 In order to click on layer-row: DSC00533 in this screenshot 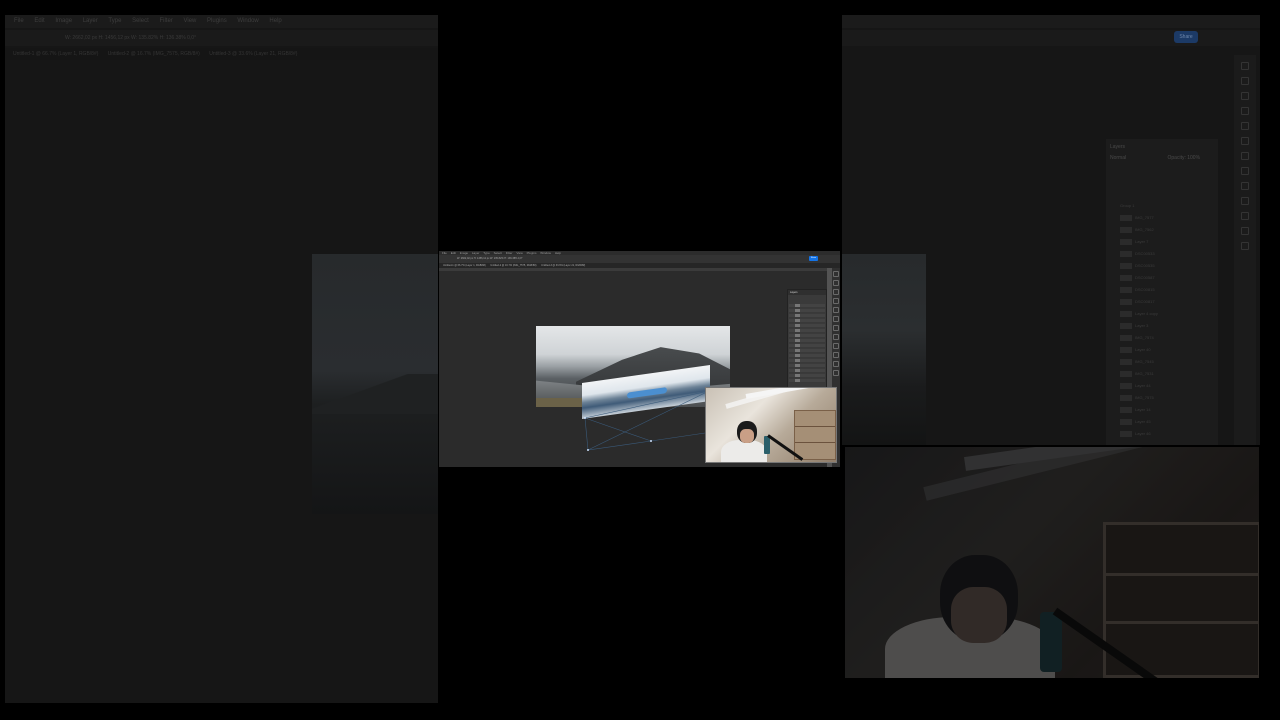, I will do `click(1162, 254)`.